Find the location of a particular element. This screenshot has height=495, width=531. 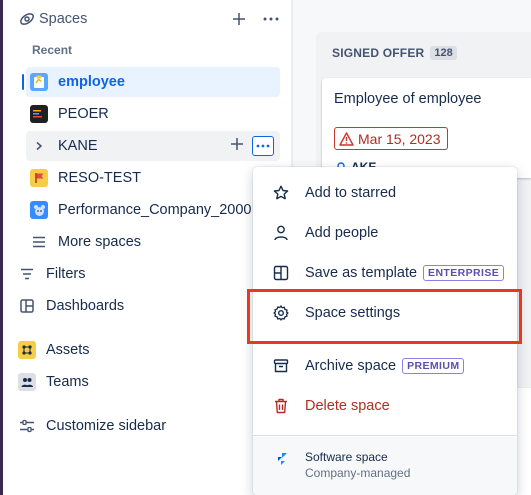

menu-item-label: Save as template is located at coordinates (361, 273).